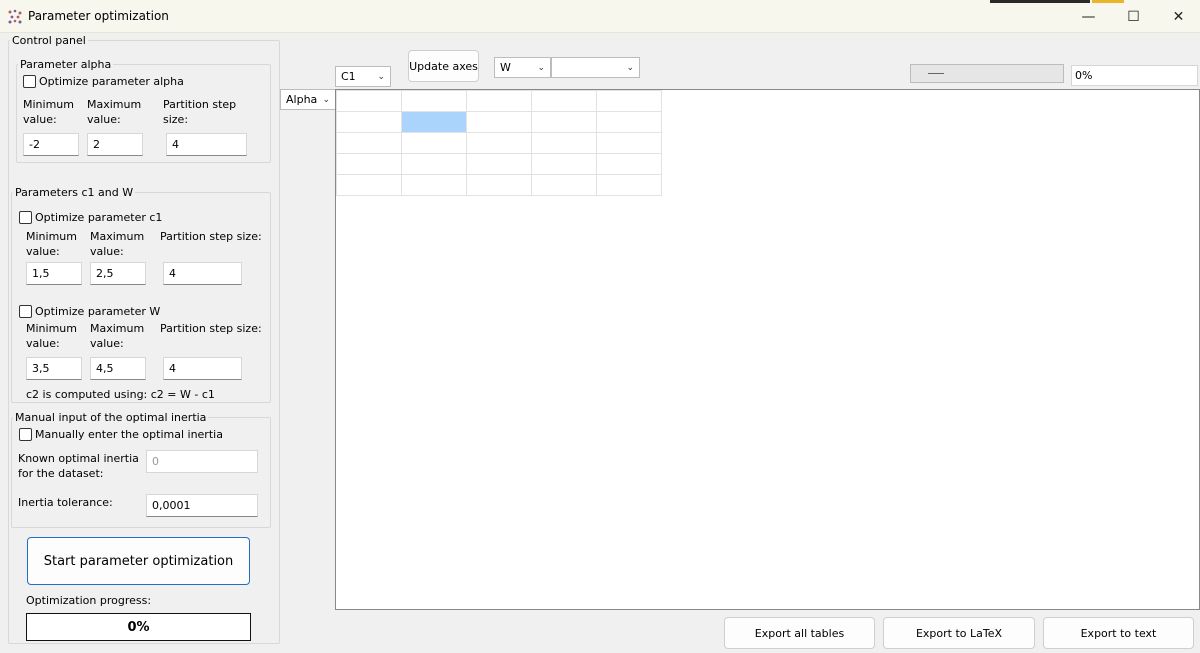  Describe the element at coordinates (1178, 16) in the screenshot. I see `close-icon: ✕` at that location.